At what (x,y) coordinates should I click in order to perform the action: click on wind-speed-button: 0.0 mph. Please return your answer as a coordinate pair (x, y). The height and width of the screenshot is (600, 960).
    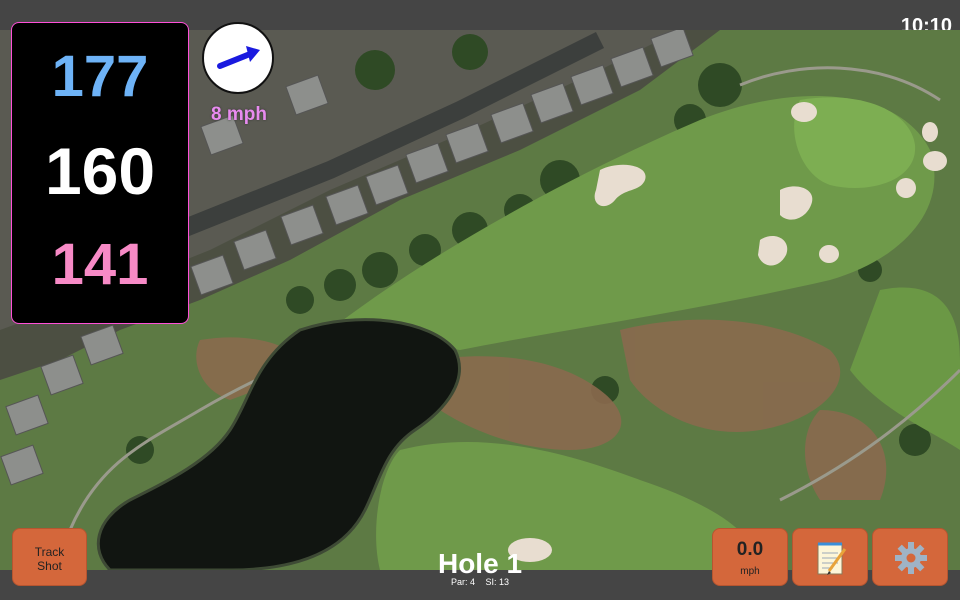
    Looking at the image, I should click on (750, 557).